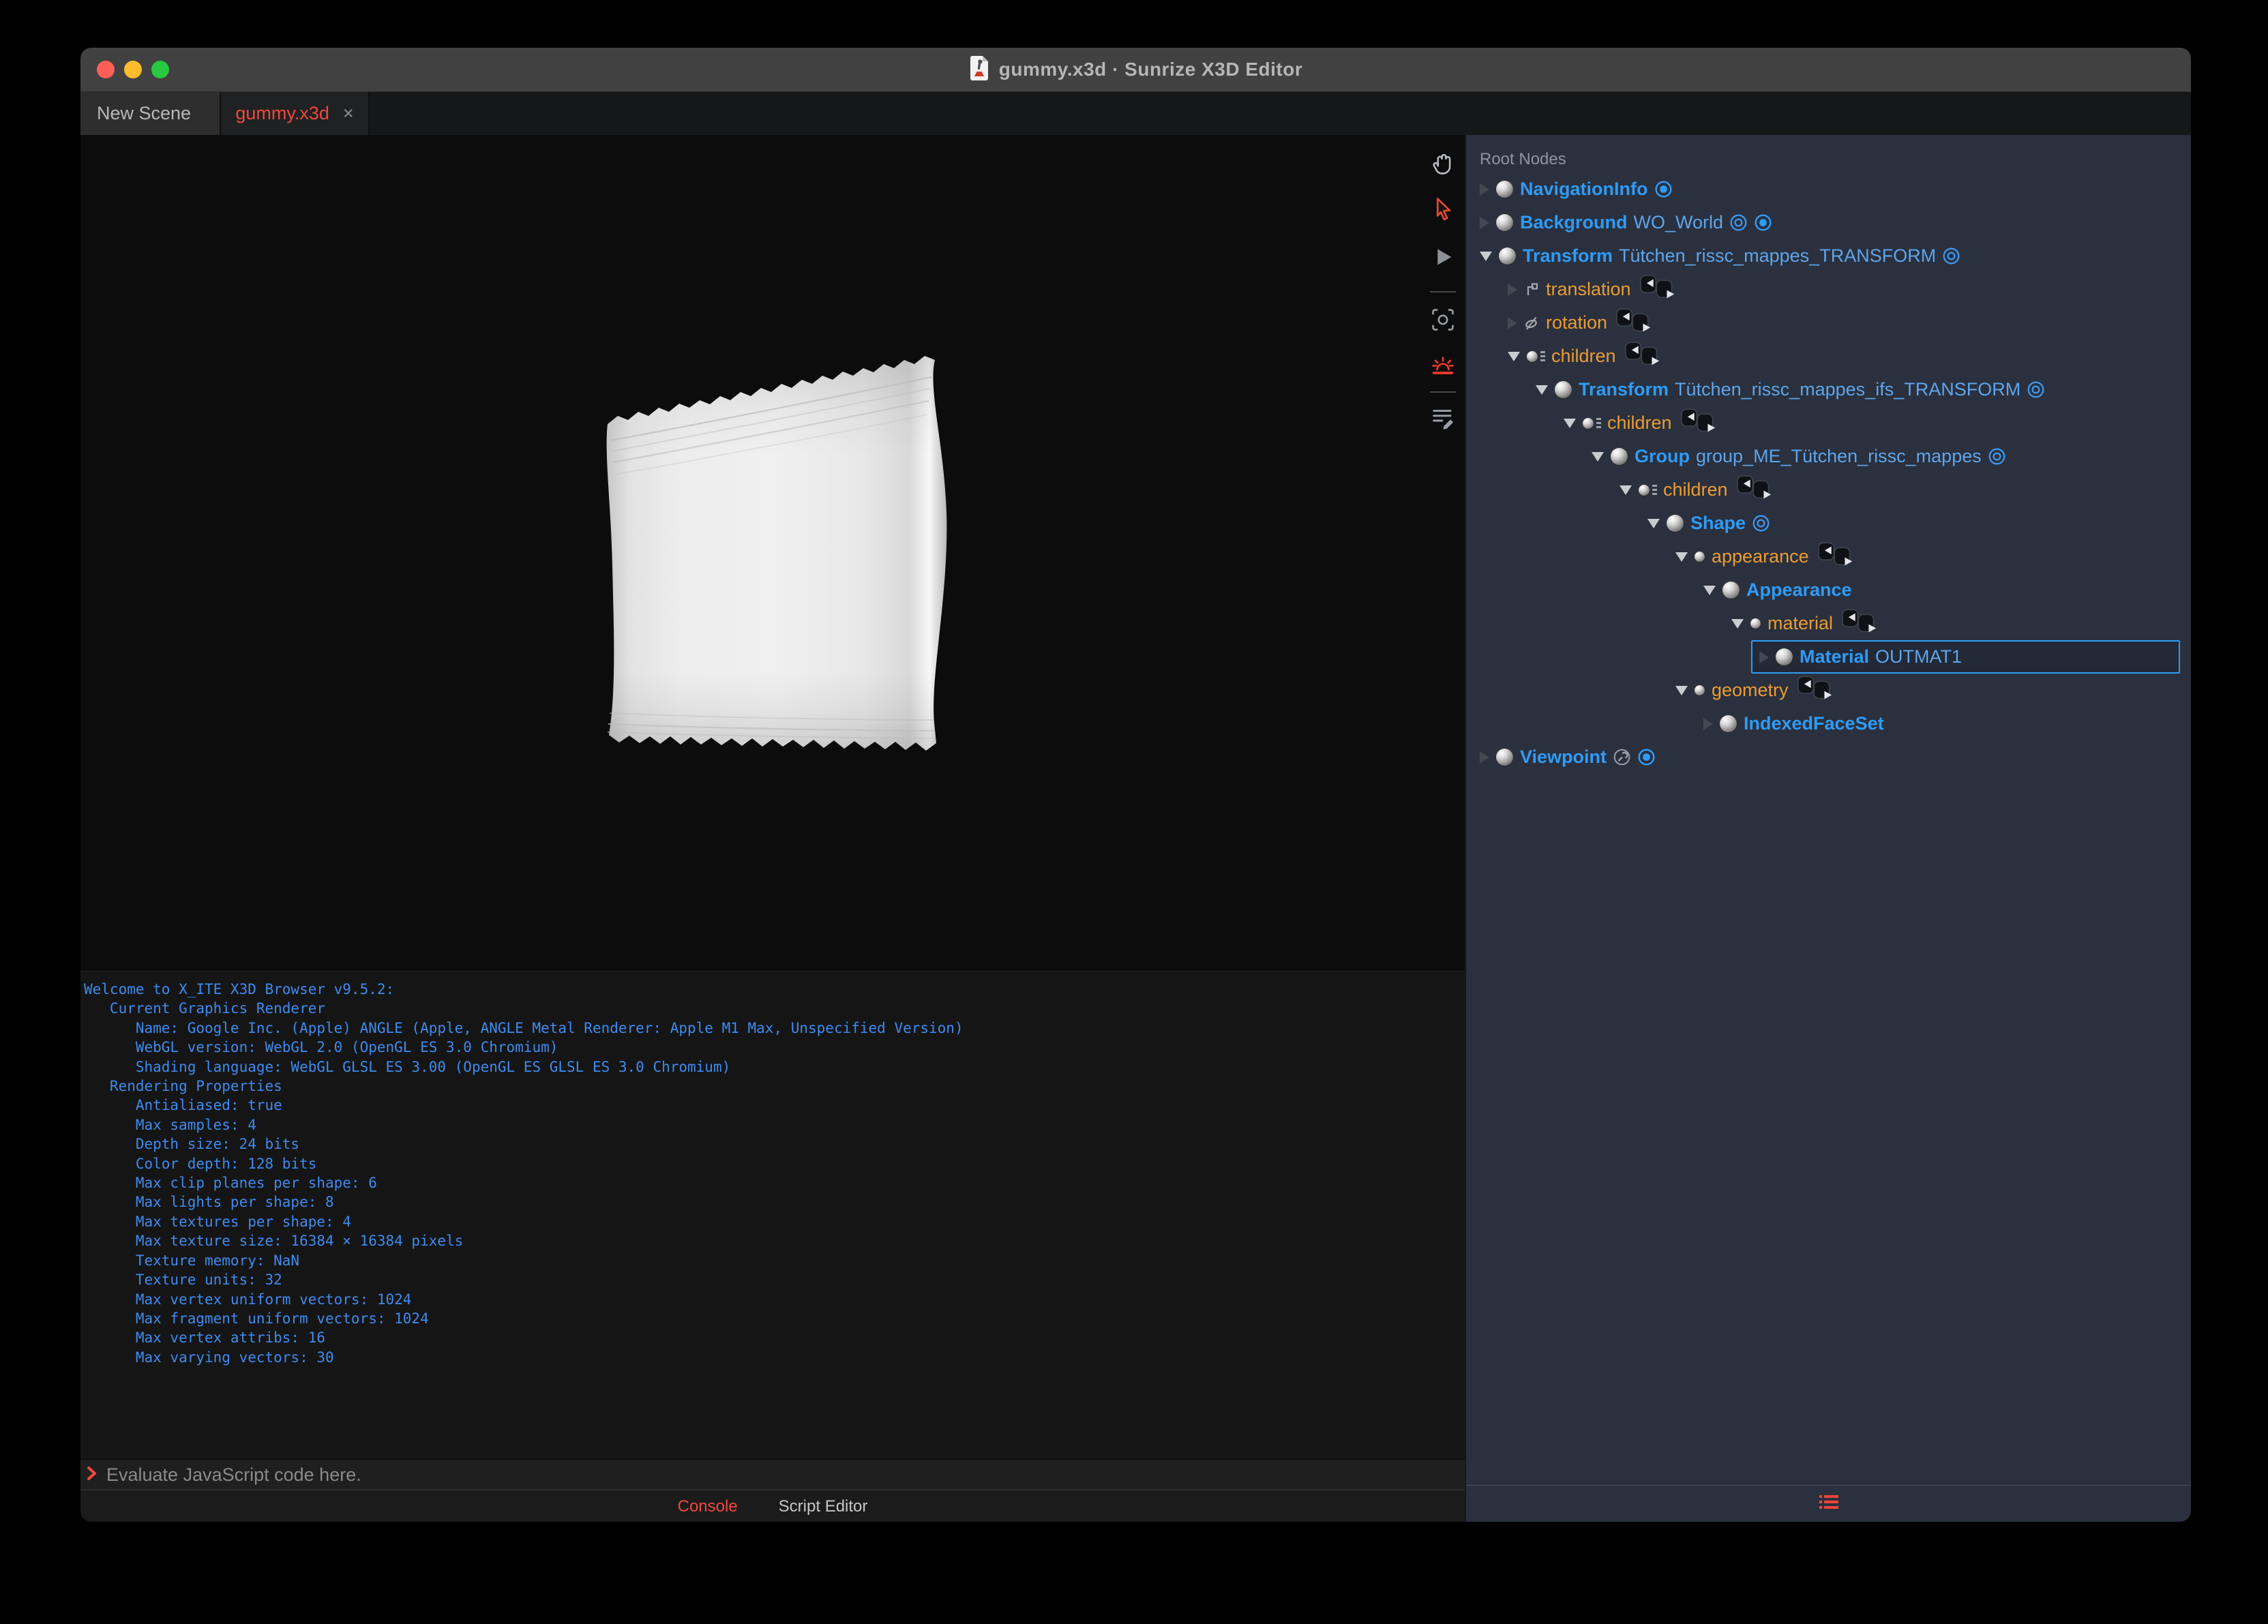  I want to click on tree-row-material: material, so click(1951, 623).